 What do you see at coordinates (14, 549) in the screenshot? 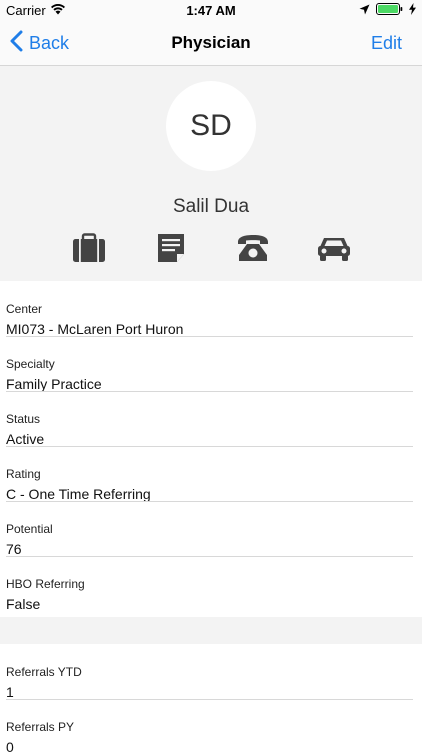
I see `field-value: 76` at bounding box center [14, 549].